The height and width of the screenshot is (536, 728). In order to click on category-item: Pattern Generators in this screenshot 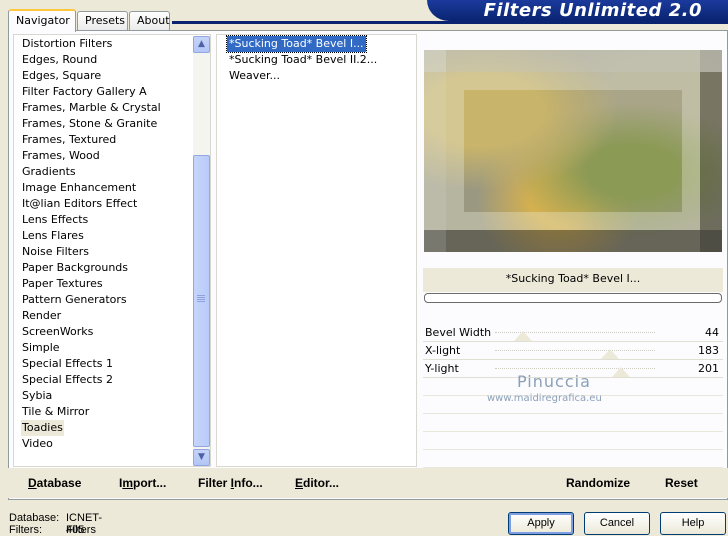, I will do `click(74, 300)`.